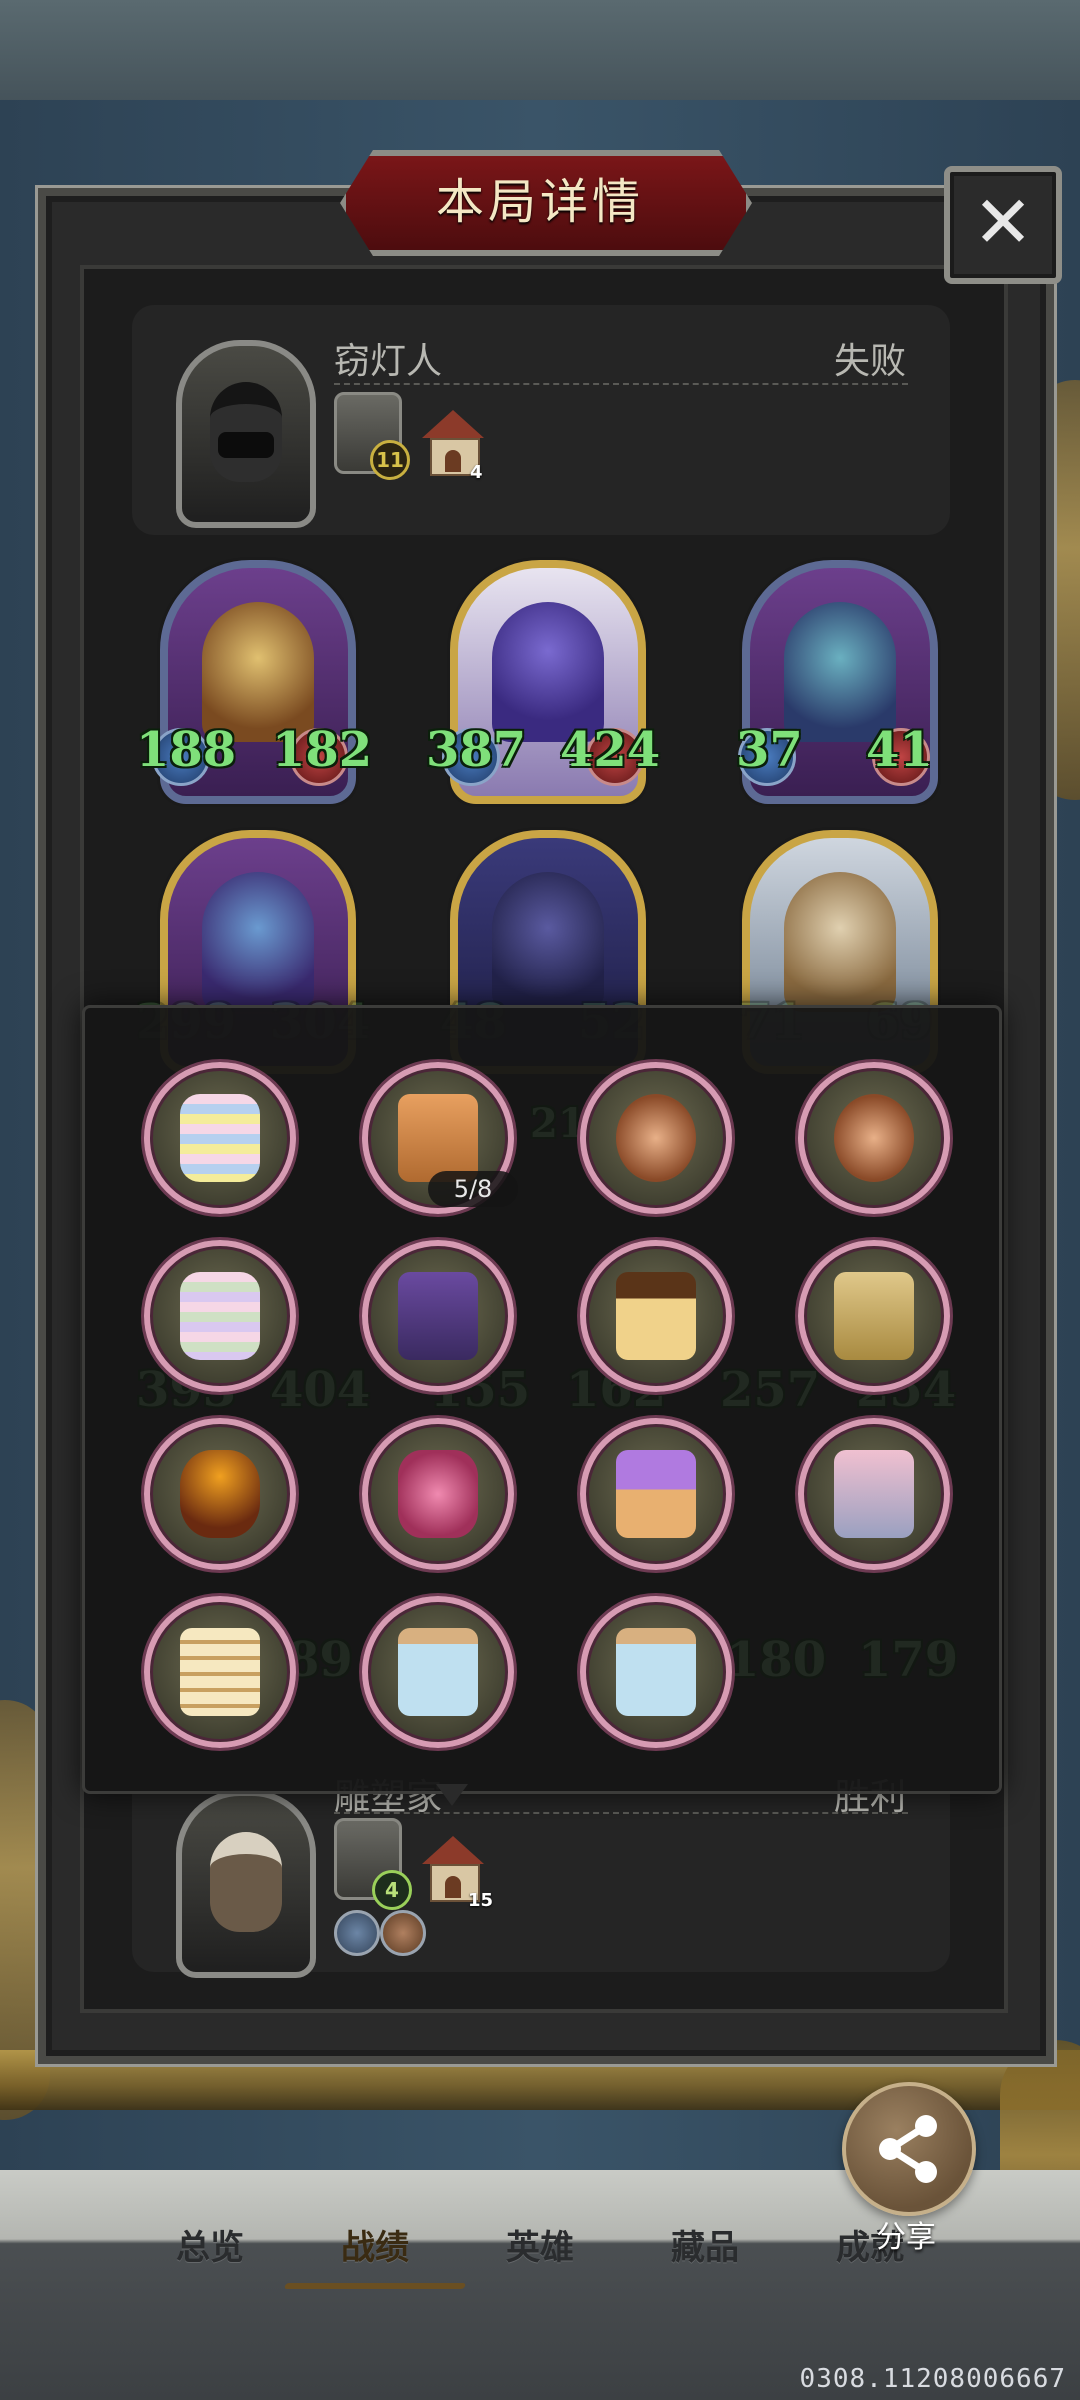 The width and height of the screenshot is (1080, 2400). I want to click on close-icon: ✕, so click(1003, 222).